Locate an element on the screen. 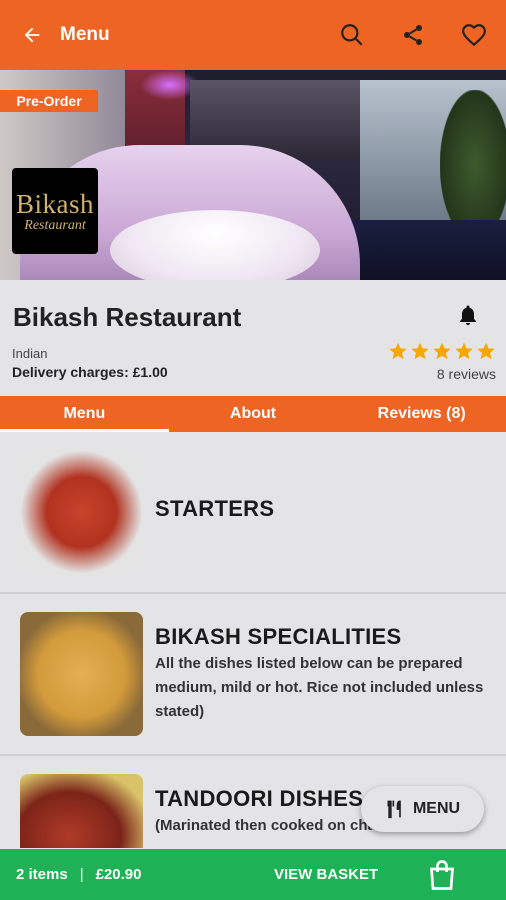 The width and height of the screenshot is (506, 900). pre-order-badge: Pre-Order is located at coordinates (49, 101).